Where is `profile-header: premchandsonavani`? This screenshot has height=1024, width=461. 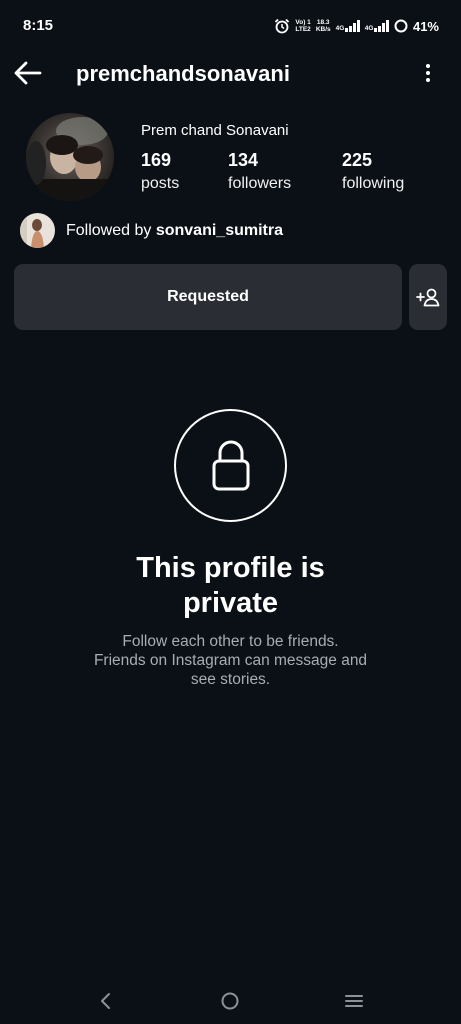 profile-header: premchandsonavani is located at coordinates (230, 74).